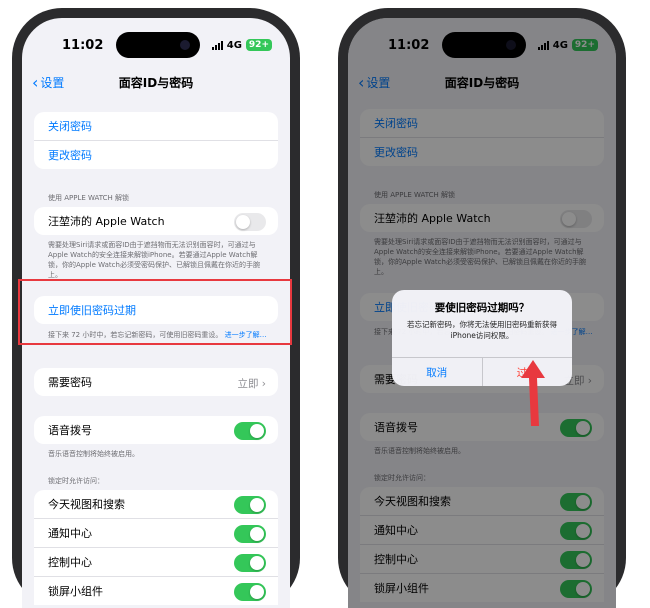  What do you see at coordinates (89, 198) in the screenshot?
I see `watch-section-header: 使用 APPLE WATCH 解锁` at bounding box center [89, 198].